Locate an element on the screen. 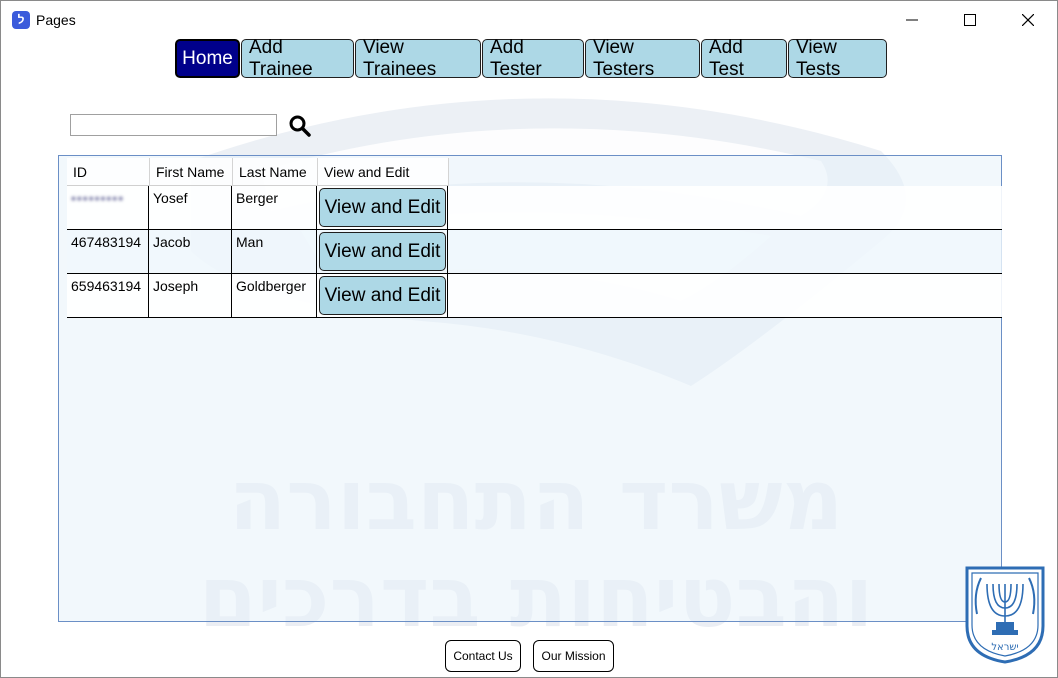 Image resolution: width=1058 pixels, height=678 pixels. redacted-id: ••••••••• is located at coordinates (98, 198).